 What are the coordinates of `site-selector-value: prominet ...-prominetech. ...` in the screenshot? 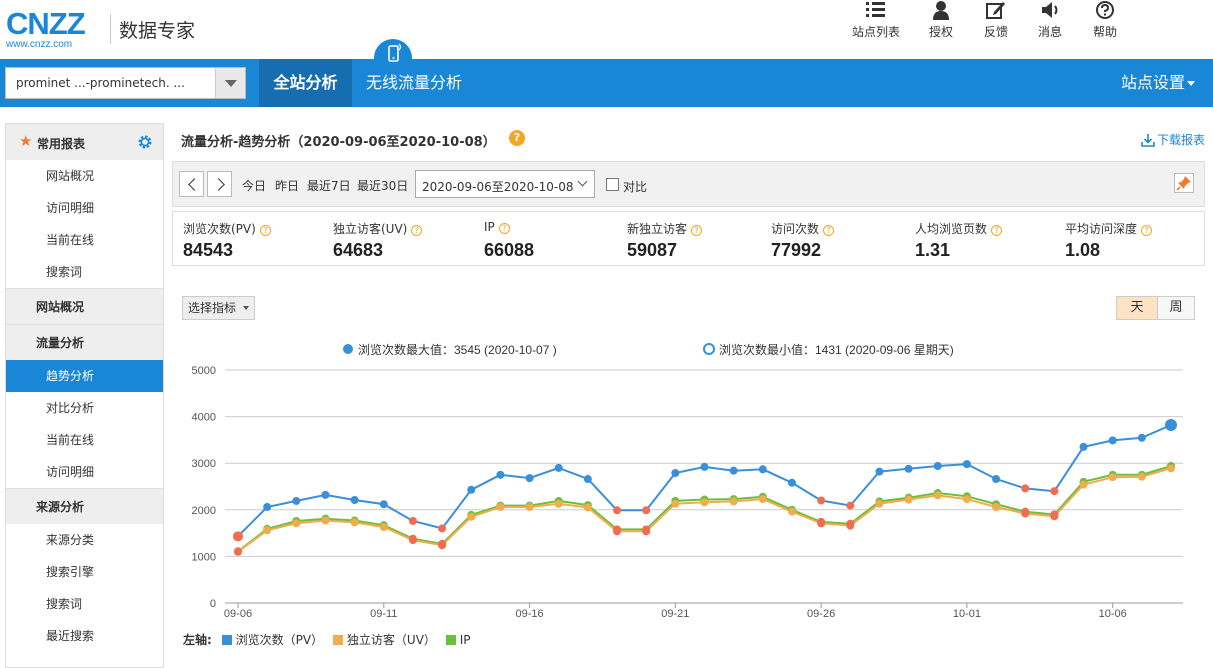 It's located at (100, 83).